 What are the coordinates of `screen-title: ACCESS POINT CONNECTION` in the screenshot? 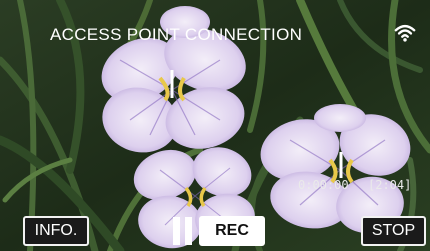 It's located at (176, 34).